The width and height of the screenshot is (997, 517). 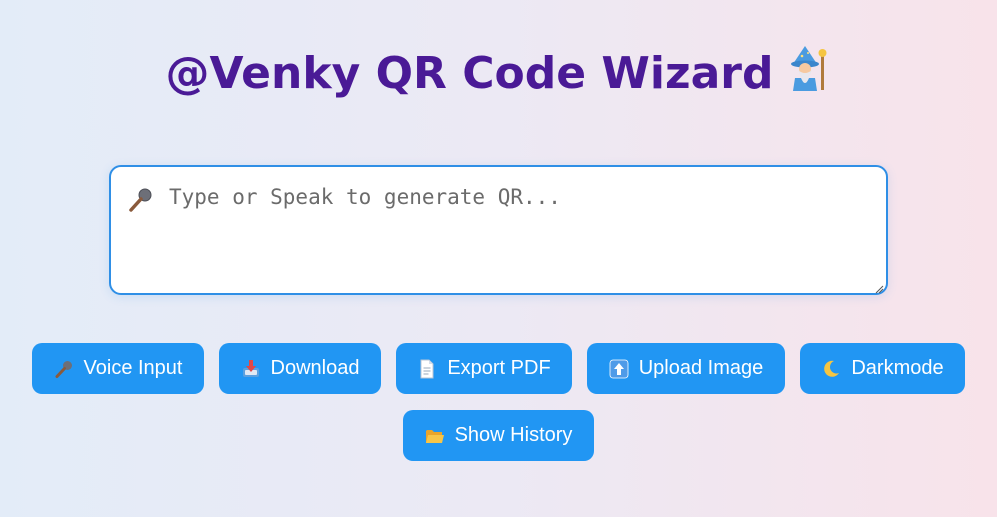 I want to click on voice-input-button: Voice Input, so click(x=118, y=368).